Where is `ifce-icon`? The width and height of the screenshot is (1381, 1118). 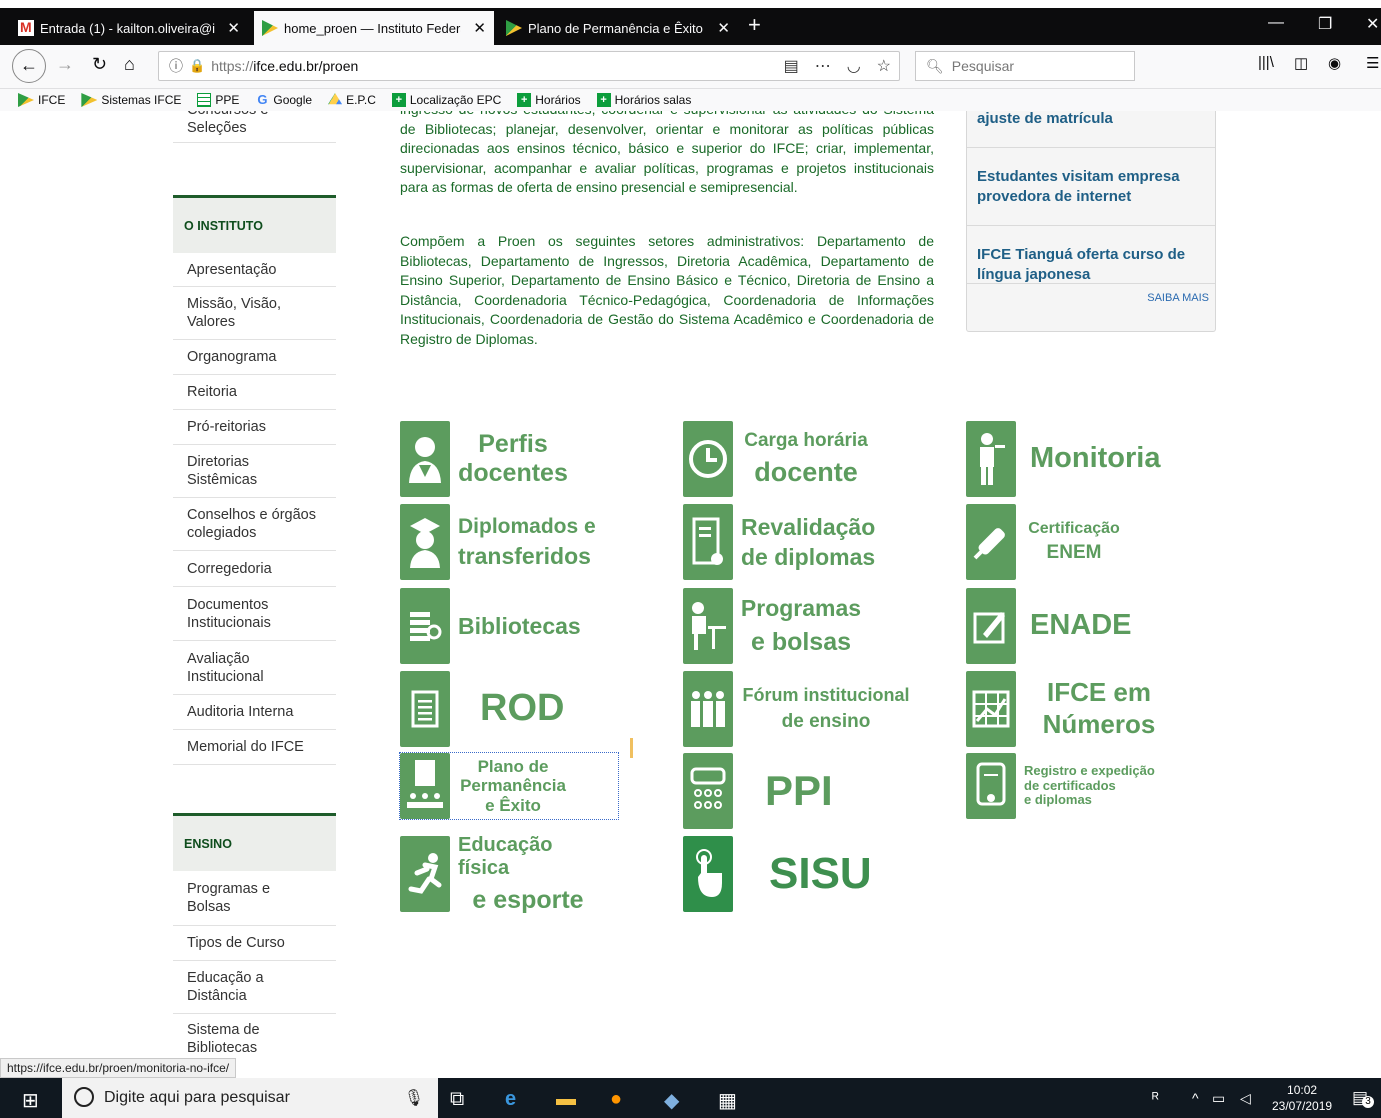 ifce-icon is located at coordinates (514, 28).